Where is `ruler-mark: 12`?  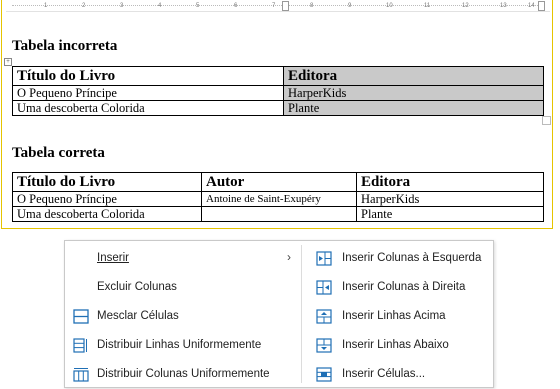
ruler-mark: 12 is located at coordinates (465, 6).